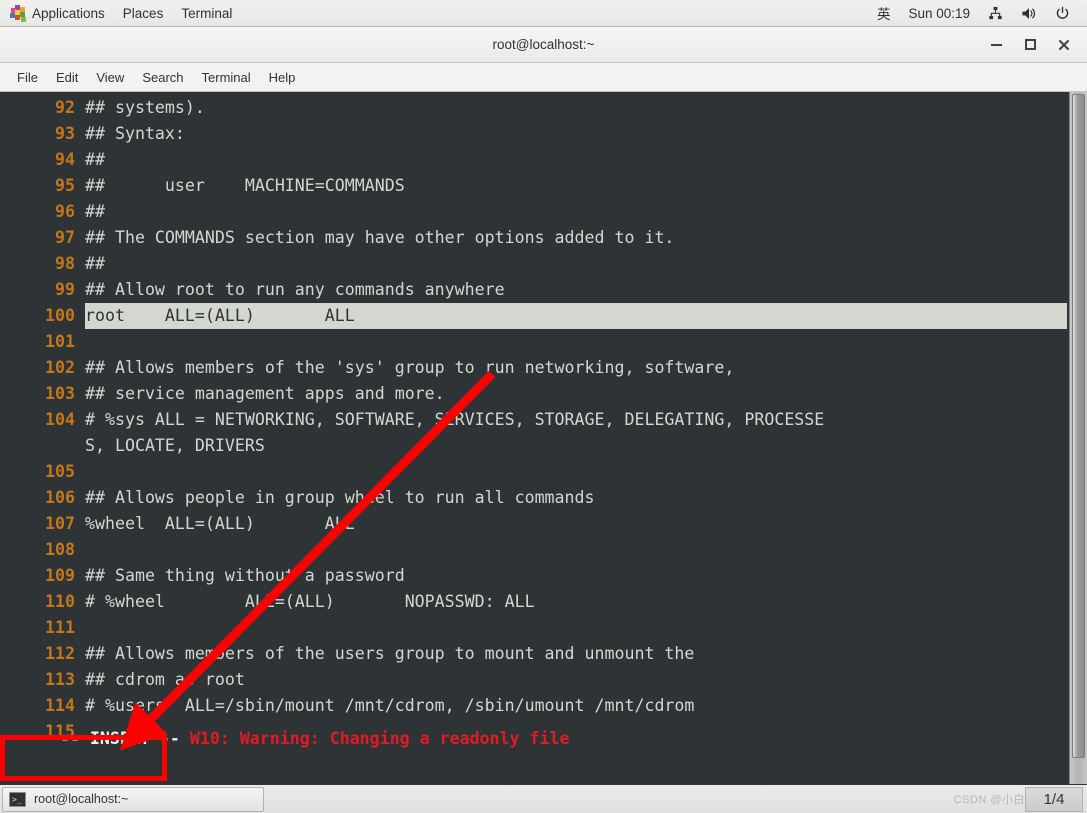 Image resolution: width=1087 pixels, height=813 pixels. What do you see at coordinates (543, 798) in the screenshot?
I see `bottom-taskbar: >_ root@localhost:~ CSDN @小白 1/4` at bounding box center [543, 798].